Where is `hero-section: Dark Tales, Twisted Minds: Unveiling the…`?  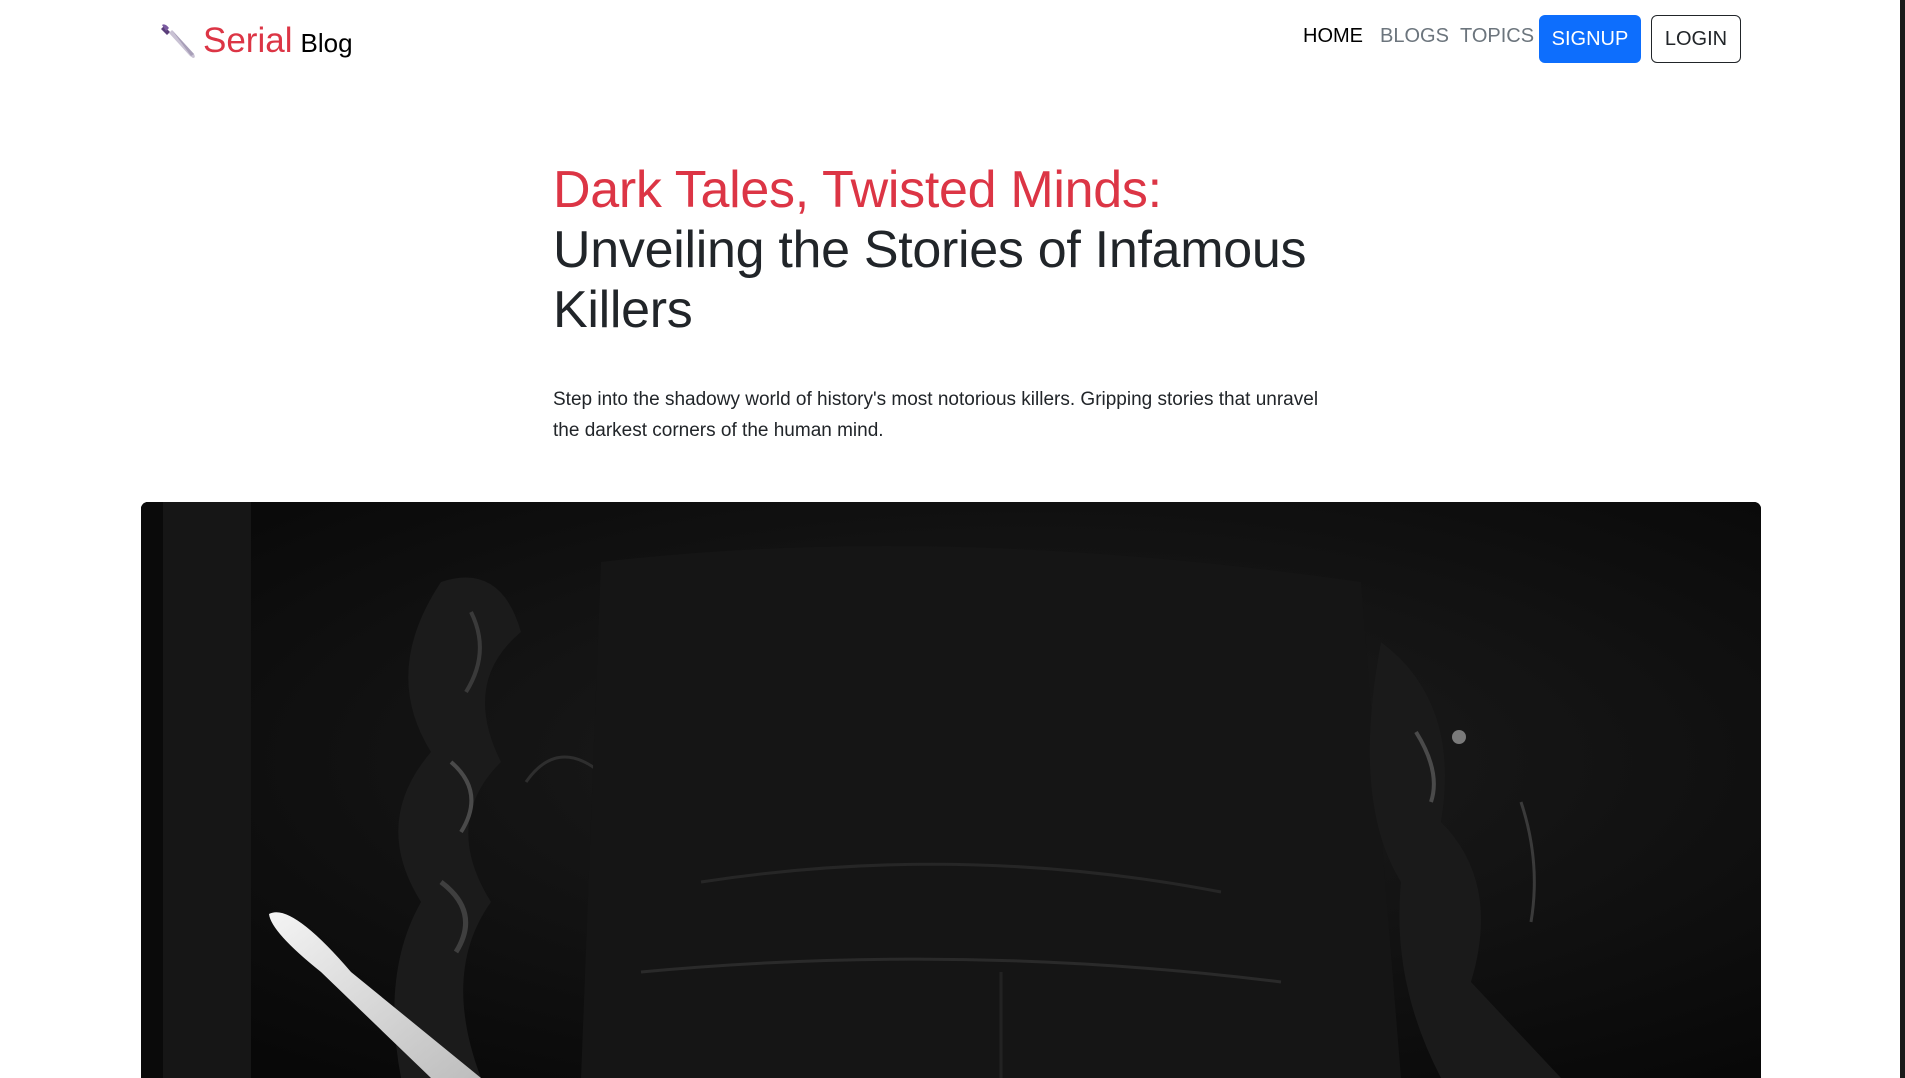
hero-section: Dark Tales, Twisted Minds: Unveiling the… is located at coordinates (953, 303).